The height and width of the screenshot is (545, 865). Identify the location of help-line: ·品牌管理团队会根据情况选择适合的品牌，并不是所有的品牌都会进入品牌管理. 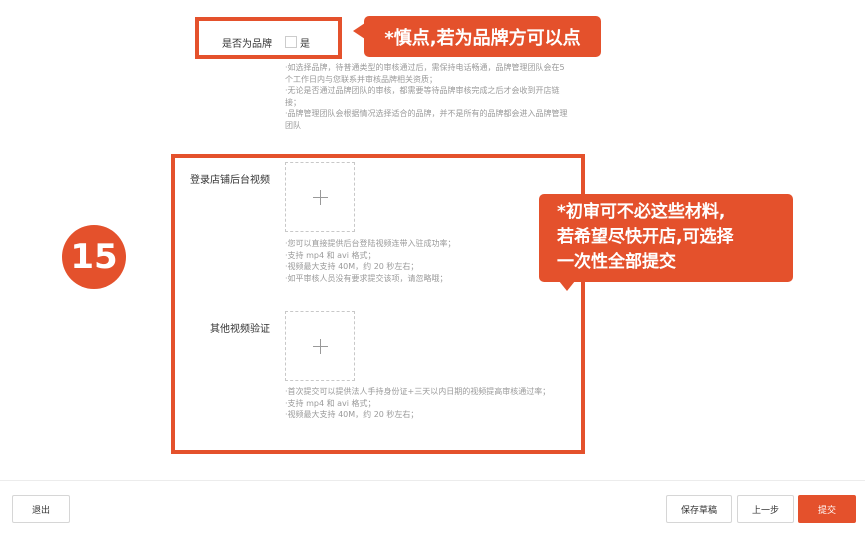
(426, 113).